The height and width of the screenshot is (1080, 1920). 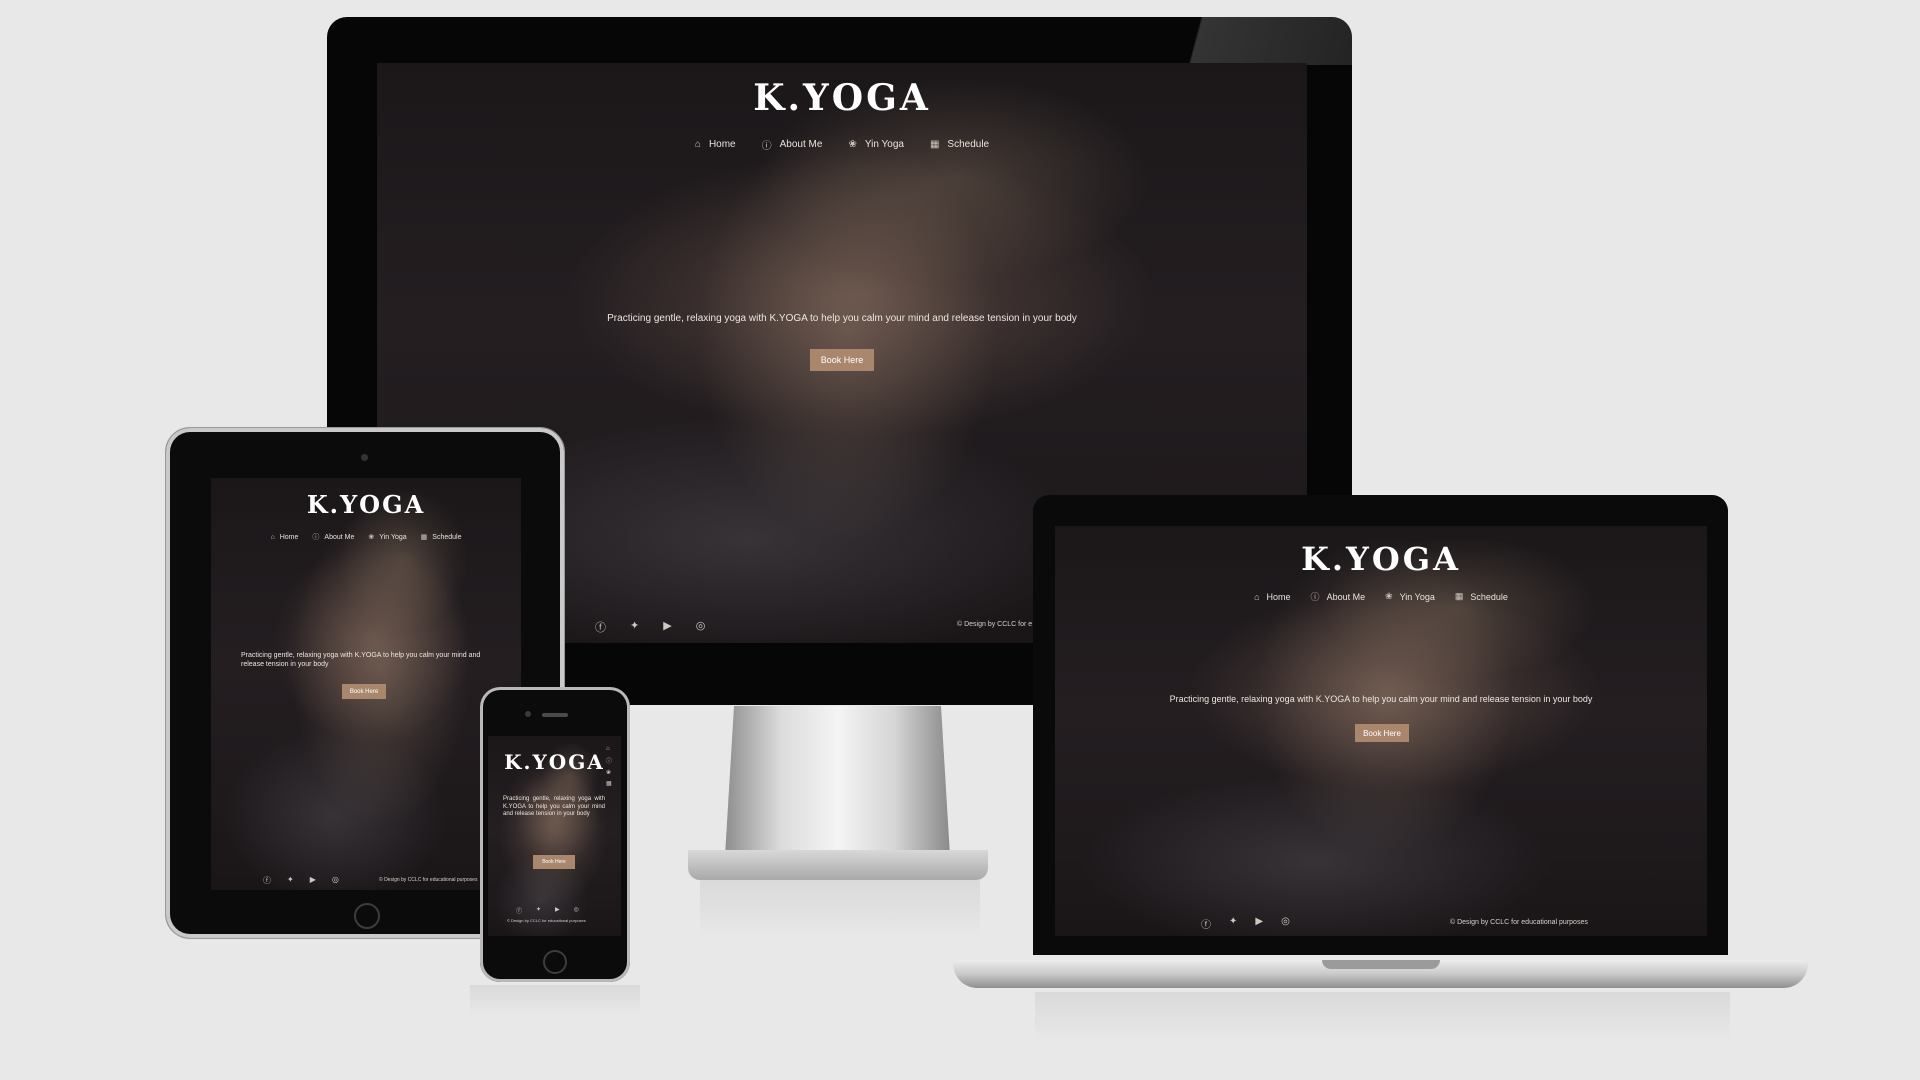 I want to click on laptop-reflection, so click(x=1382, y=1017).